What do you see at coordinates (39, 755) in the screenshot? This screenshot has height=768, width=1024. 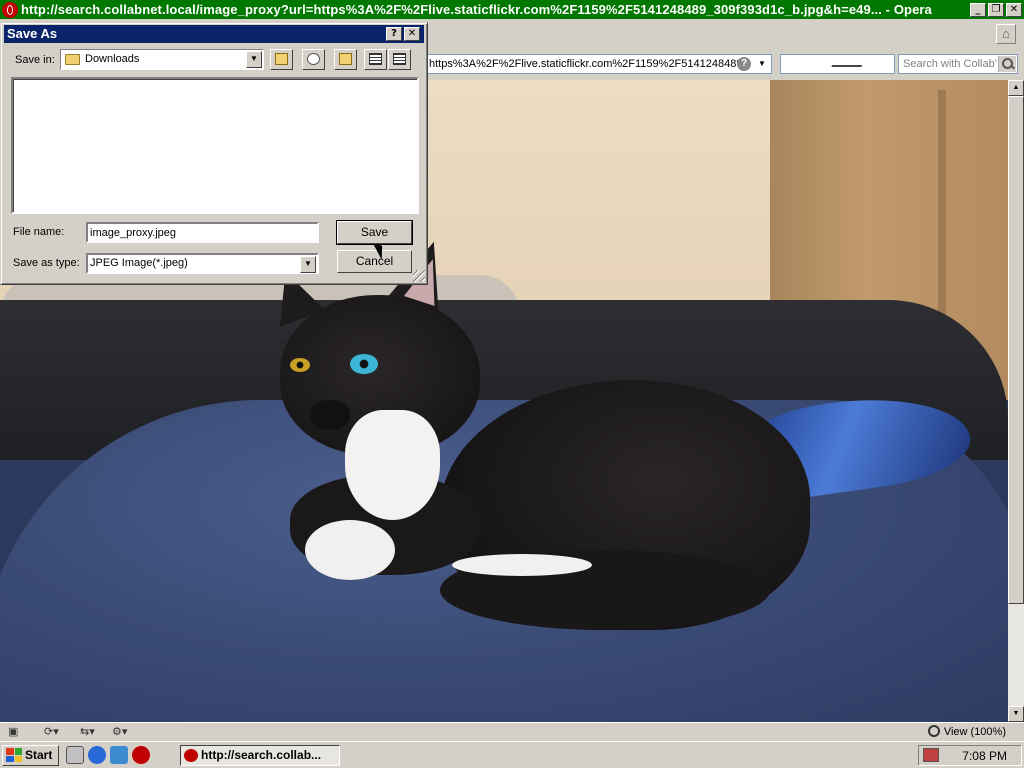 I see `start-label: Start` at bounding box center [39, 755].